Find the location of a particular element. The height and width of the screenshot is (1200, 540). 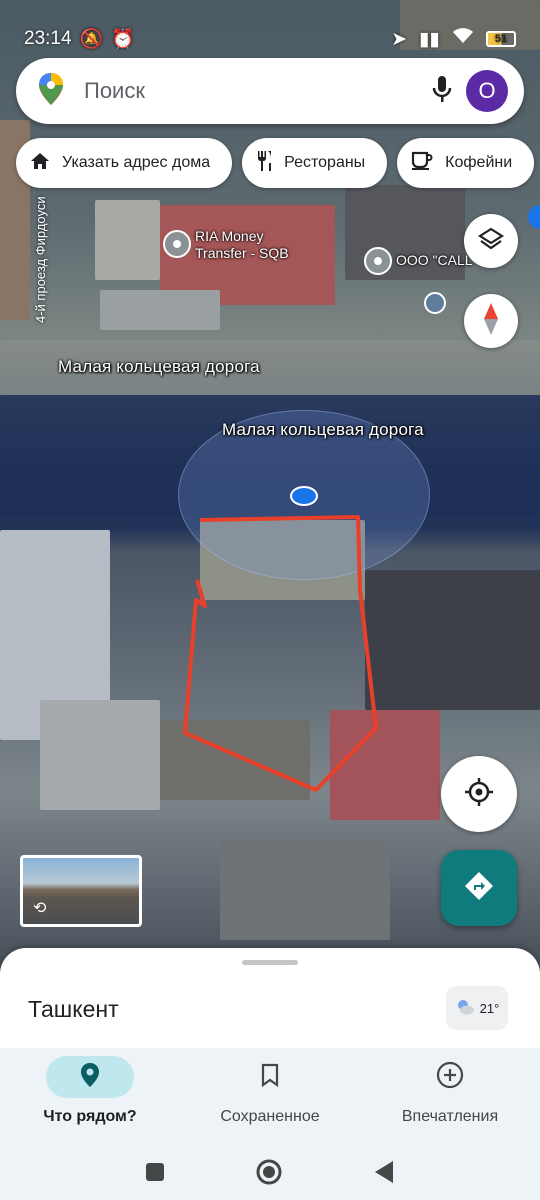

nav-label: Сохраненное is located at coordinates (270, 1116).